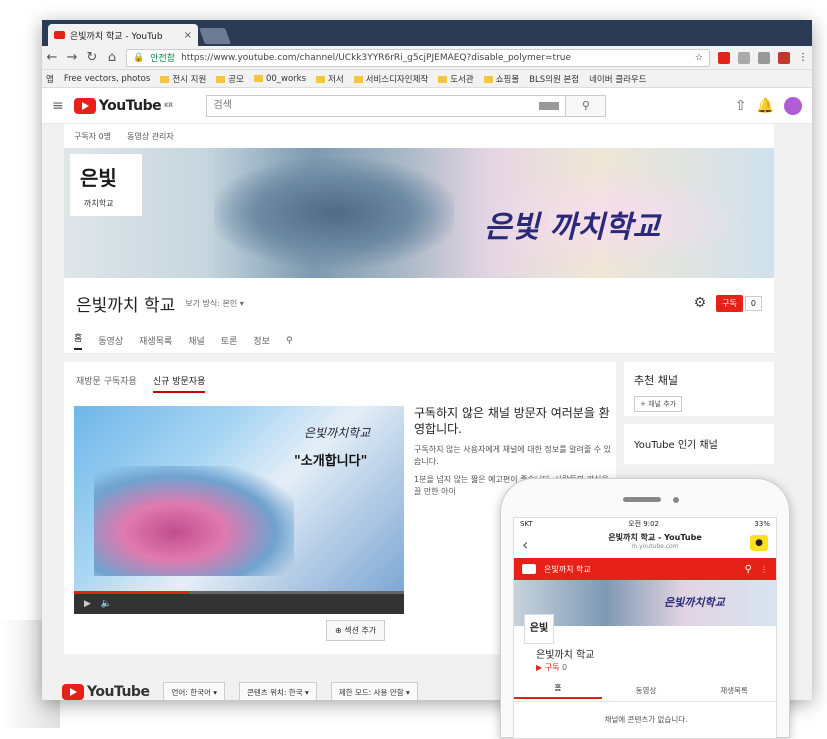  What do you see at coordinates (501, 79) in the screenshot?
I see `bookmark-item: 쇼핑몰` at bounding box center [501, 79].